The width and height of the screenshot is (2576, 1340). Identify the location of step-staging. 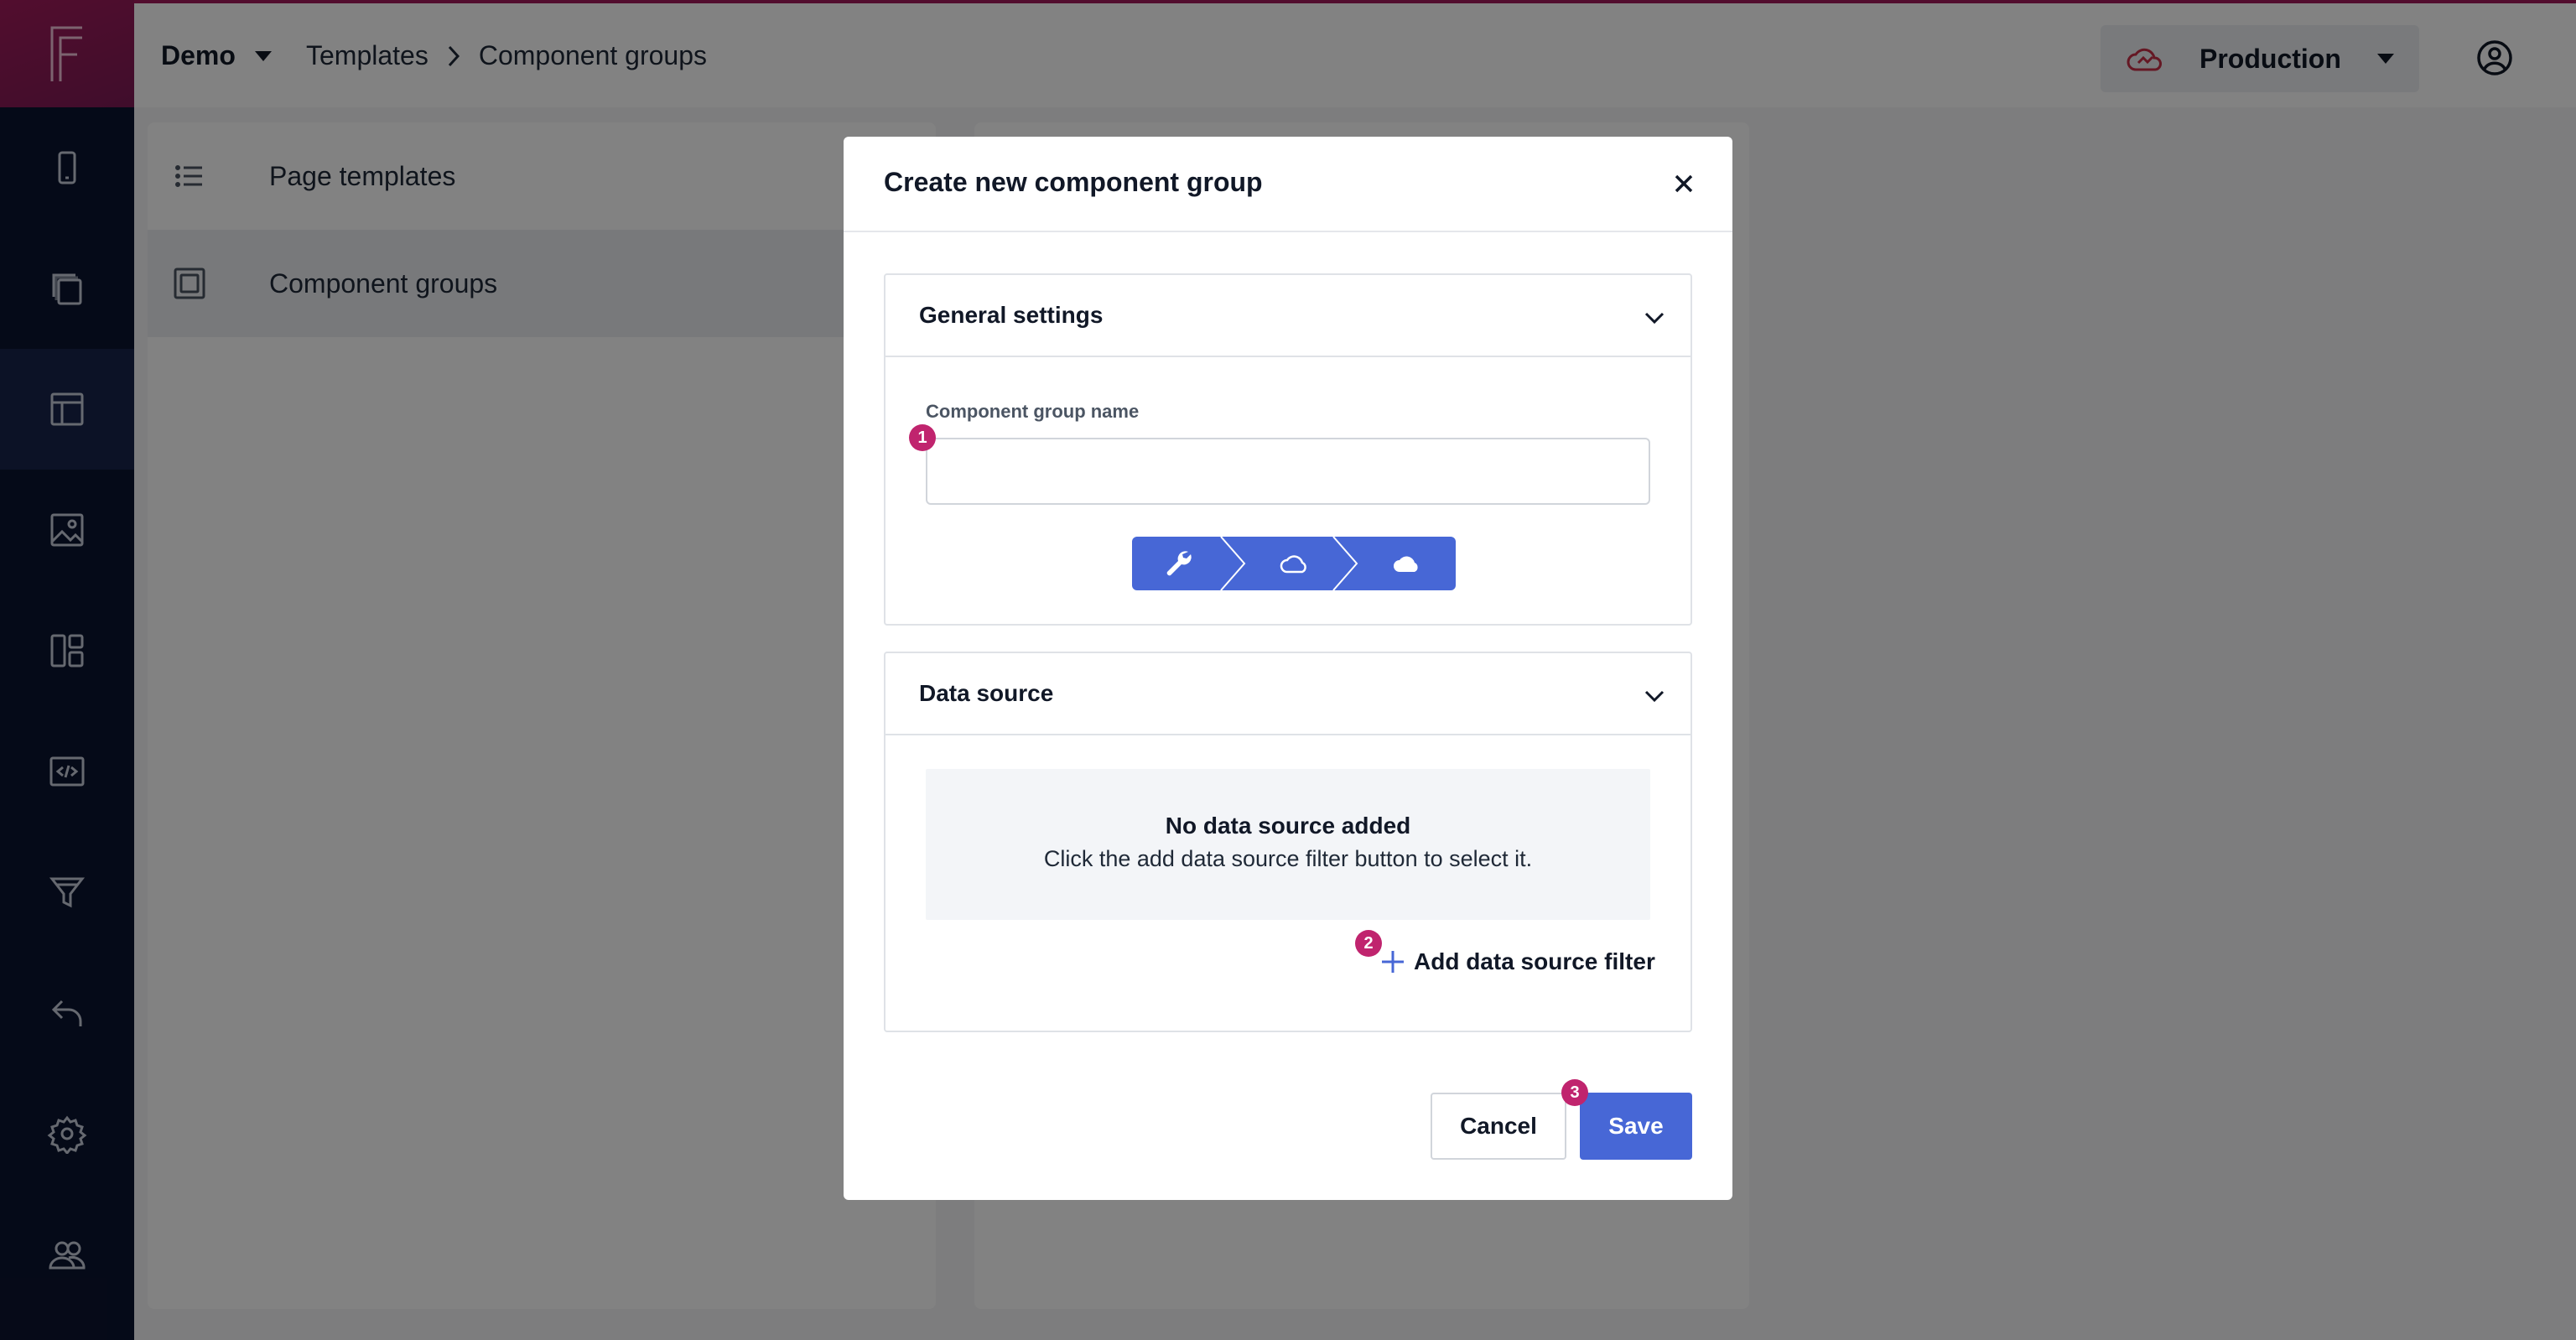
(1294, 563).